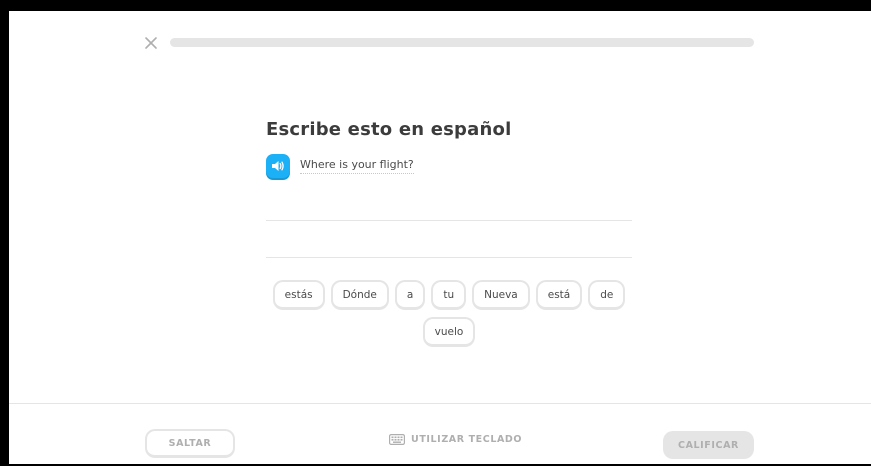 The height and width of the screenshot is (466, 871). Describe the element at coordinates (151, 43) in the screenshot. I see `close-icon` at that location.